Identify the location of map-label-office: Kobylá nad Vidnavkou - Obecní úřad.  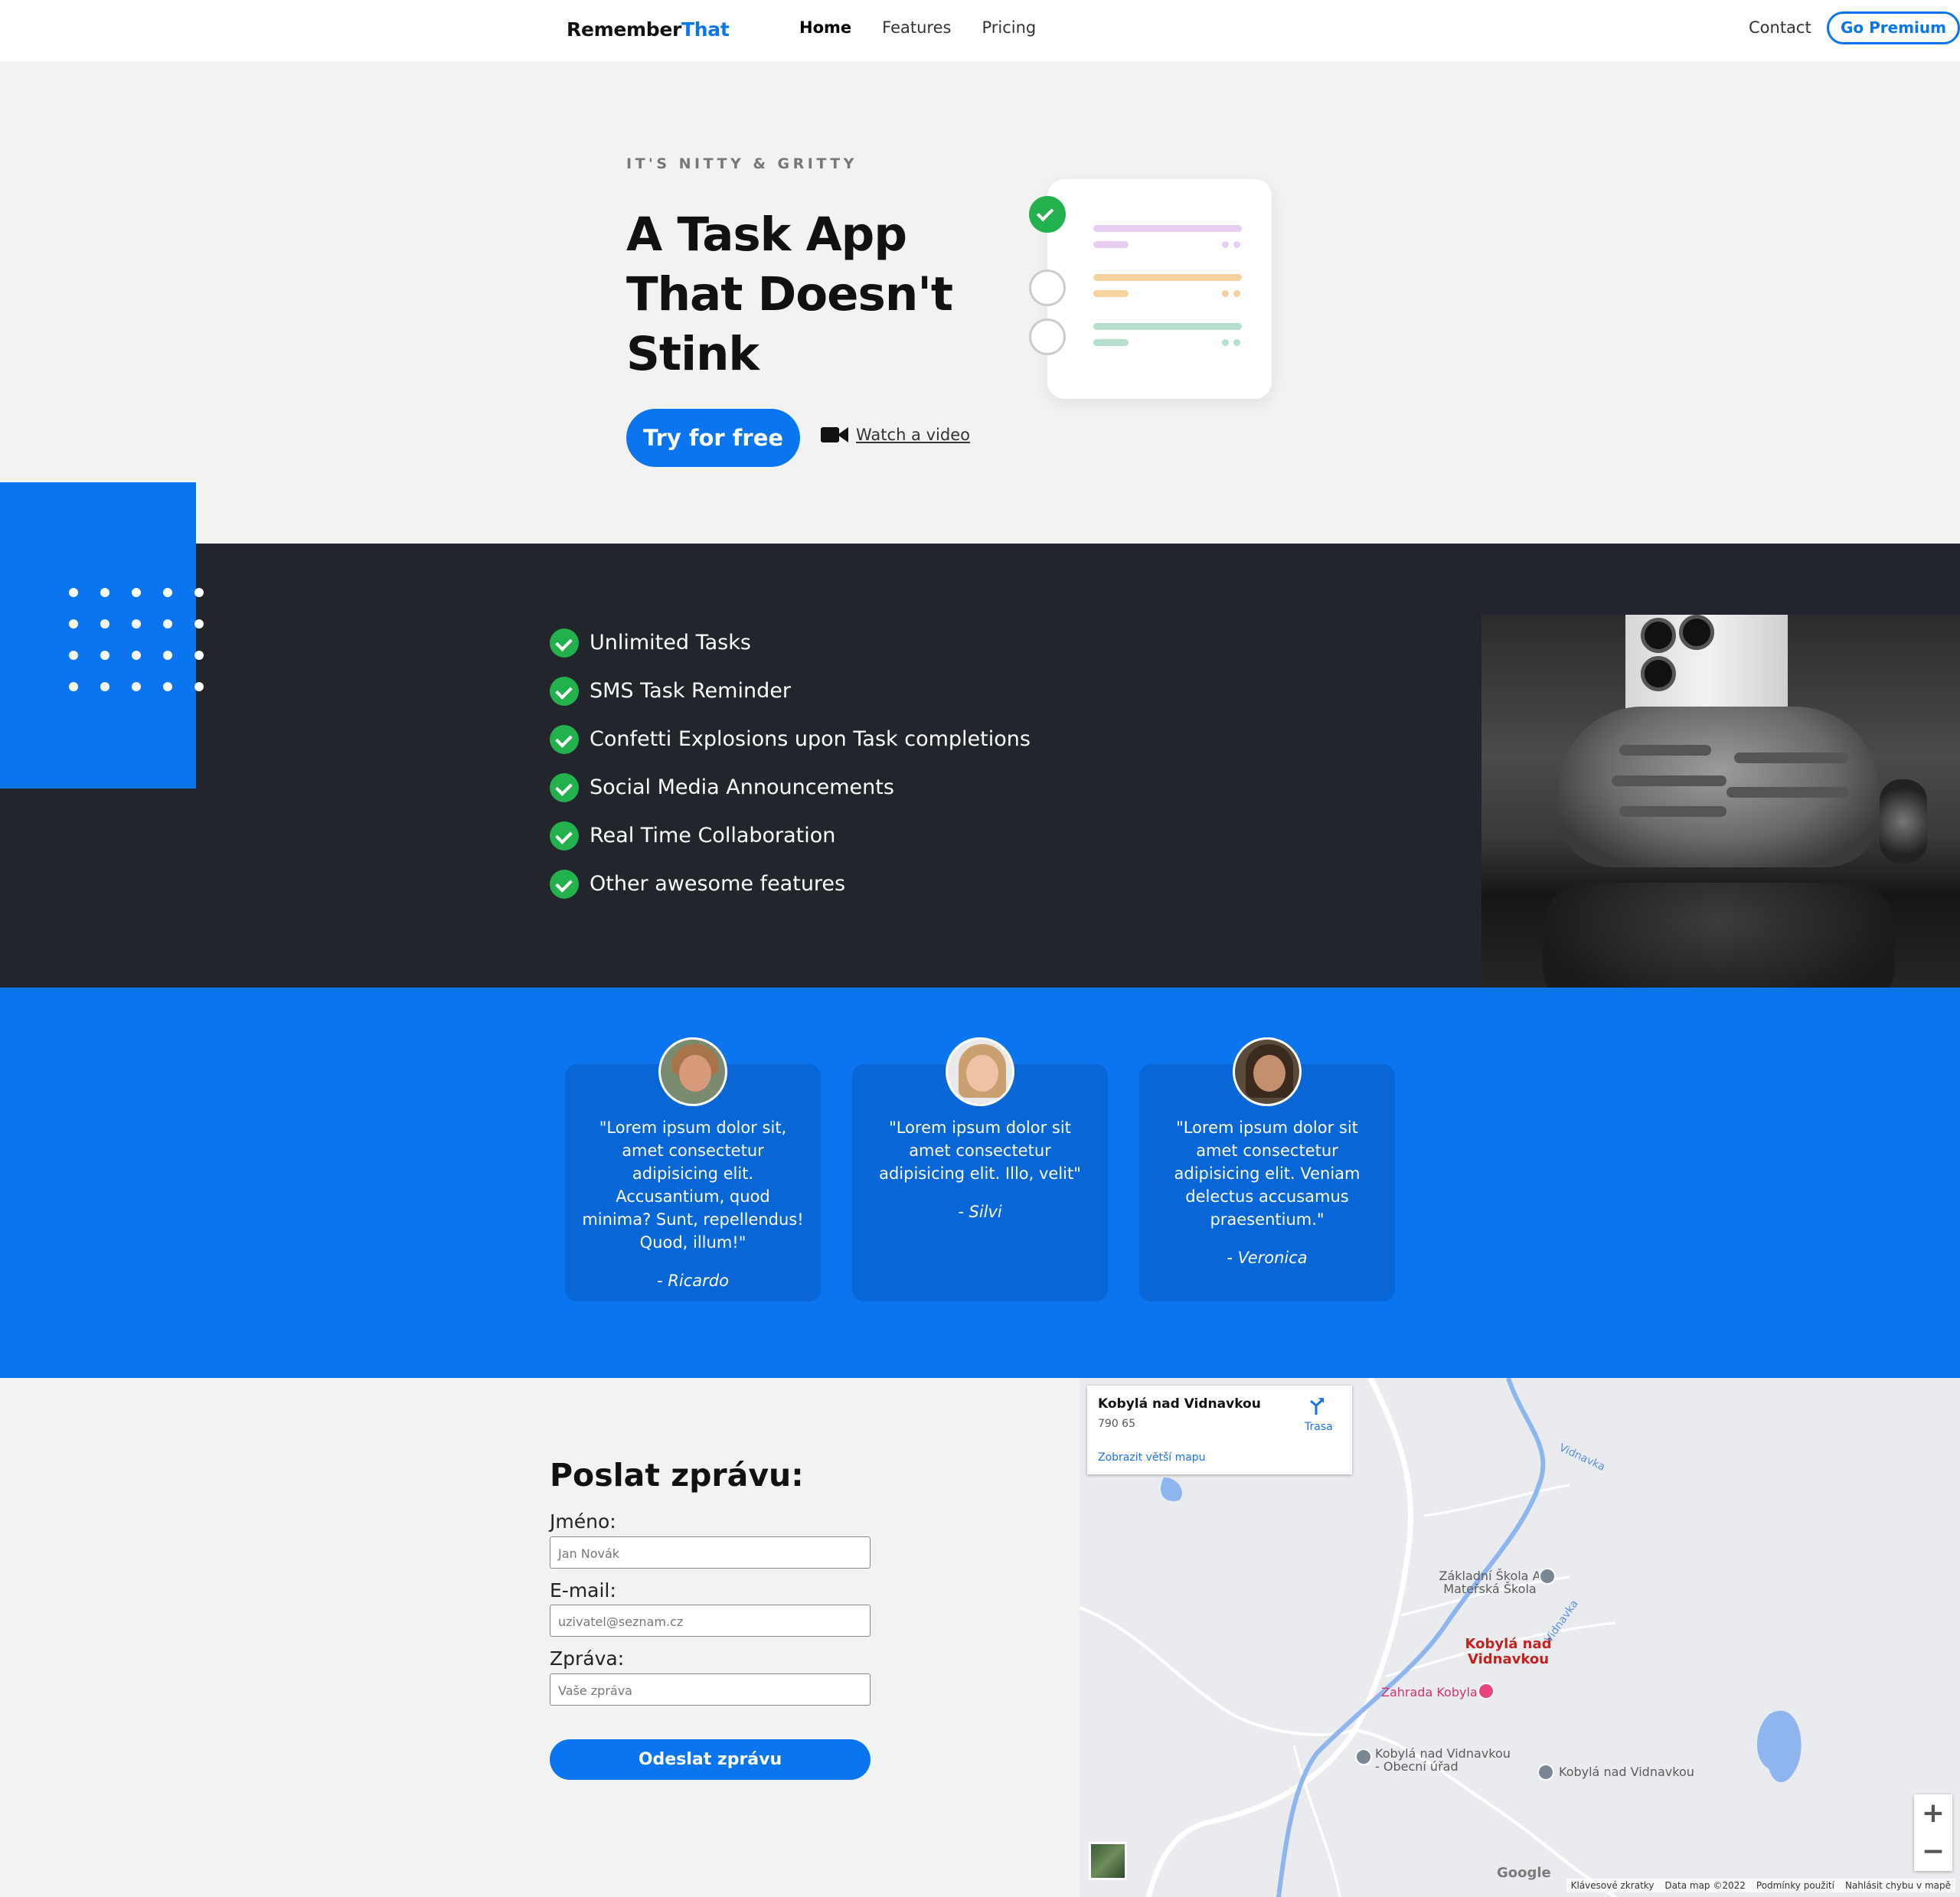
(1443, 1760).